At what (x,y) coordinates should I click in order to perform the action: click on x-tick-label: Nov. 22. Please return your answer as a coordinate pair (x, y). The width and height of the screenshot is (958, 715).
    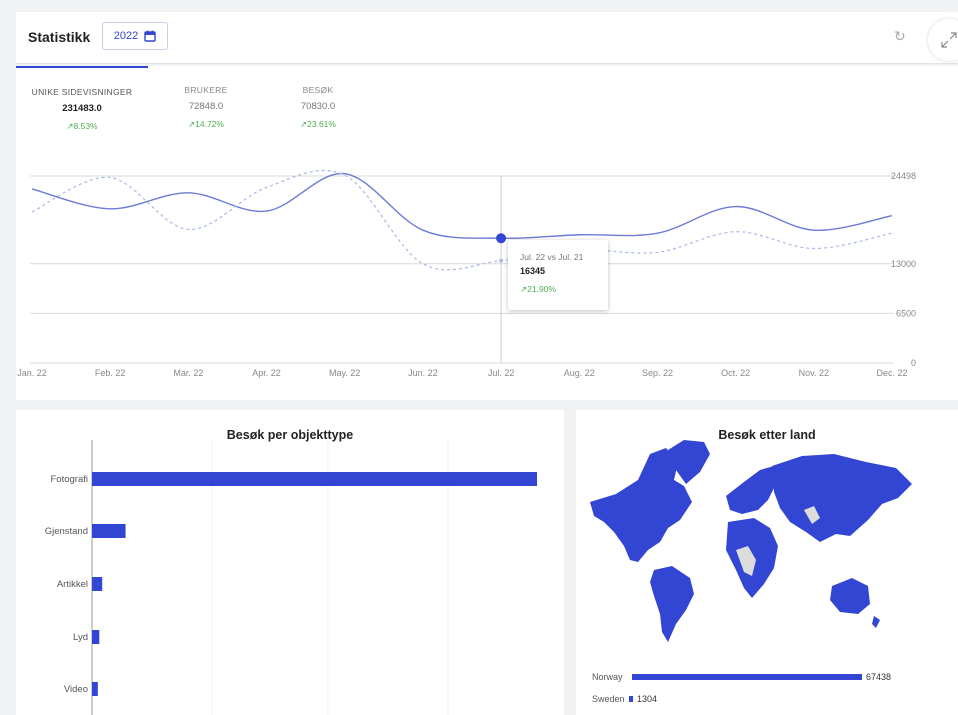
    Looking at the image, I should click on (814, 373).